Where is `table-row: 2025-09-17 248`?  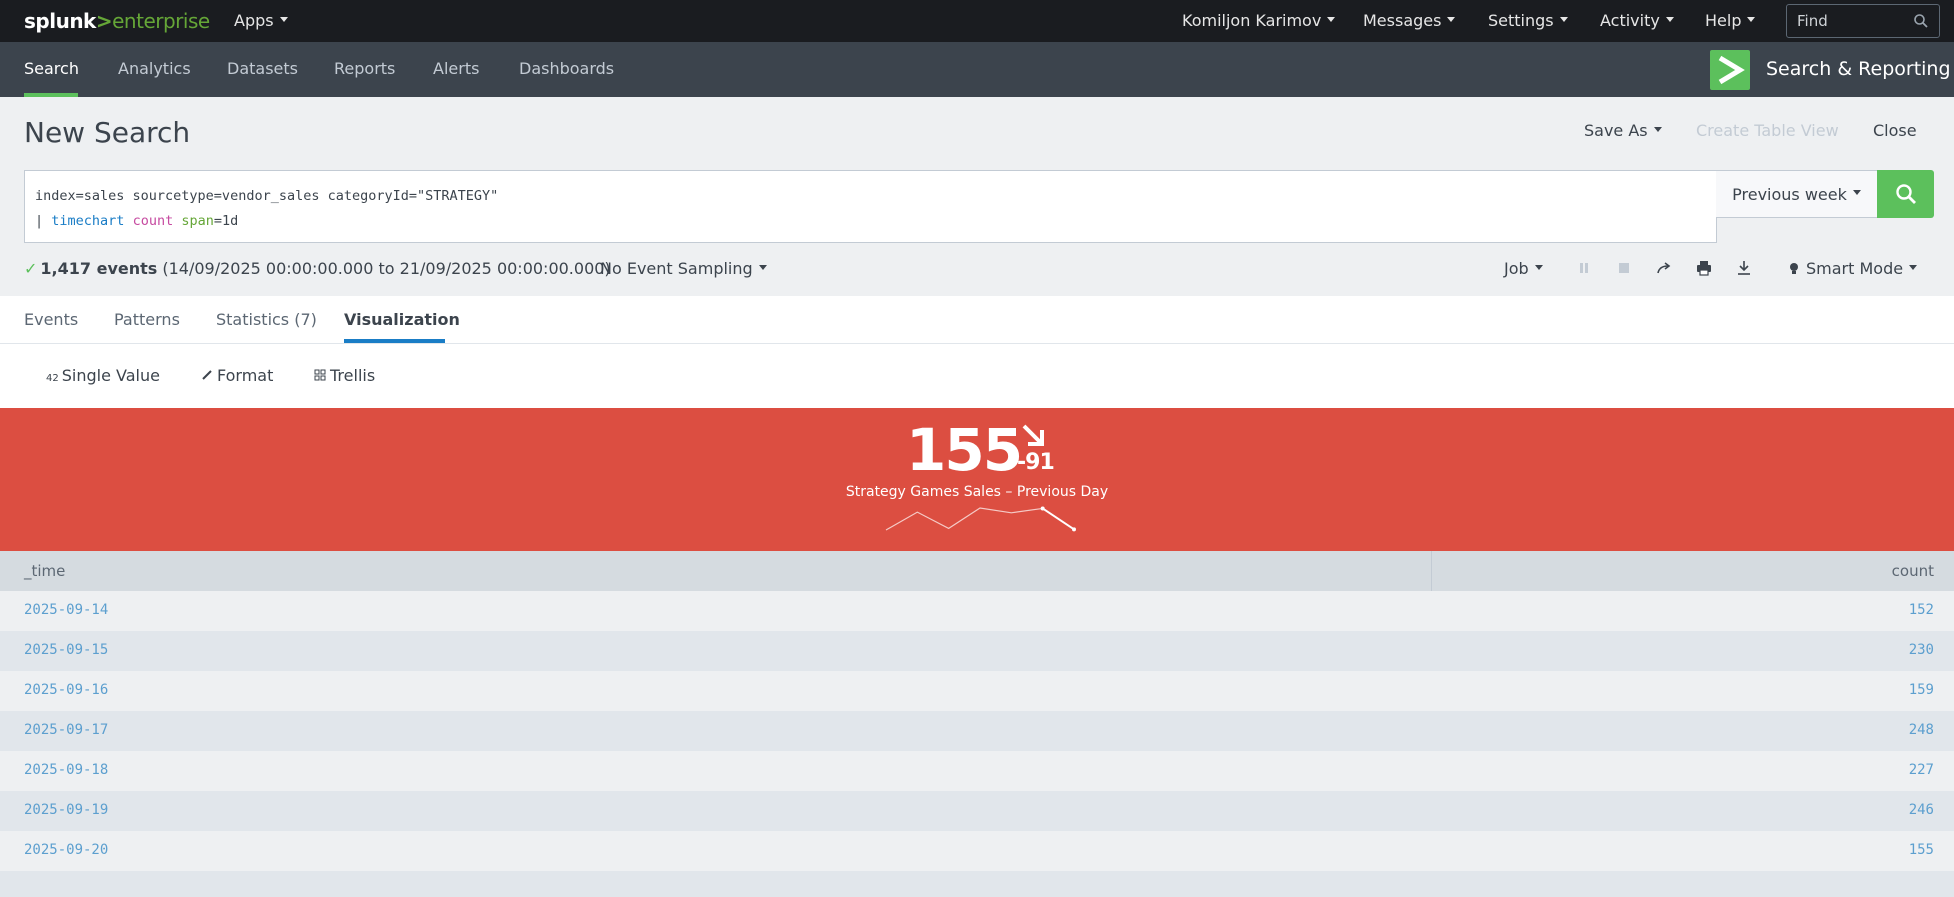 table-row: 2025-09-17 248 is located at coordinates (977, 731).